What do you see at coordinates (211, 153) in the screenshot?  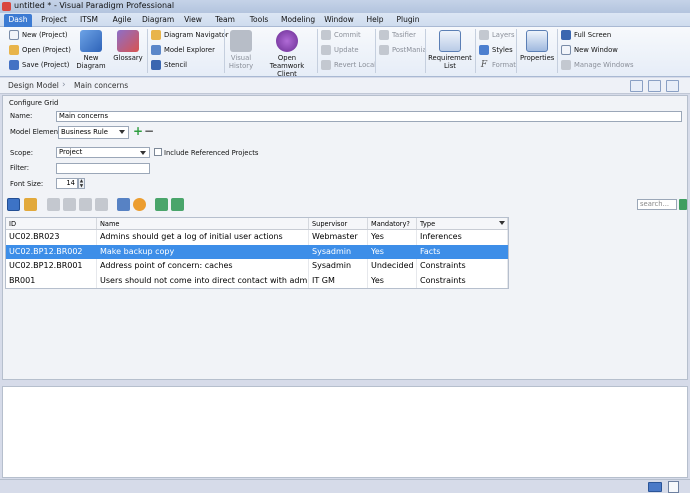 I see `include-referenced-label: Include Referenced Projects` at bounding box center [211, 153].